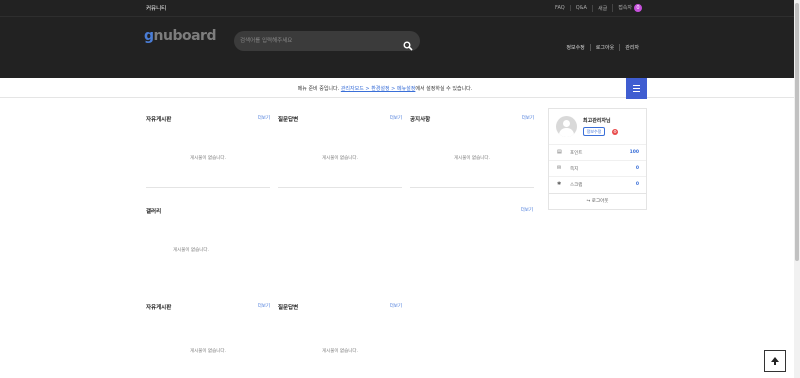 This screenshot has width=800, height=378. Describe the element at coordinates (156, 8) in the screenshot. I see `top-community-link: 커뮤니티` at that location.